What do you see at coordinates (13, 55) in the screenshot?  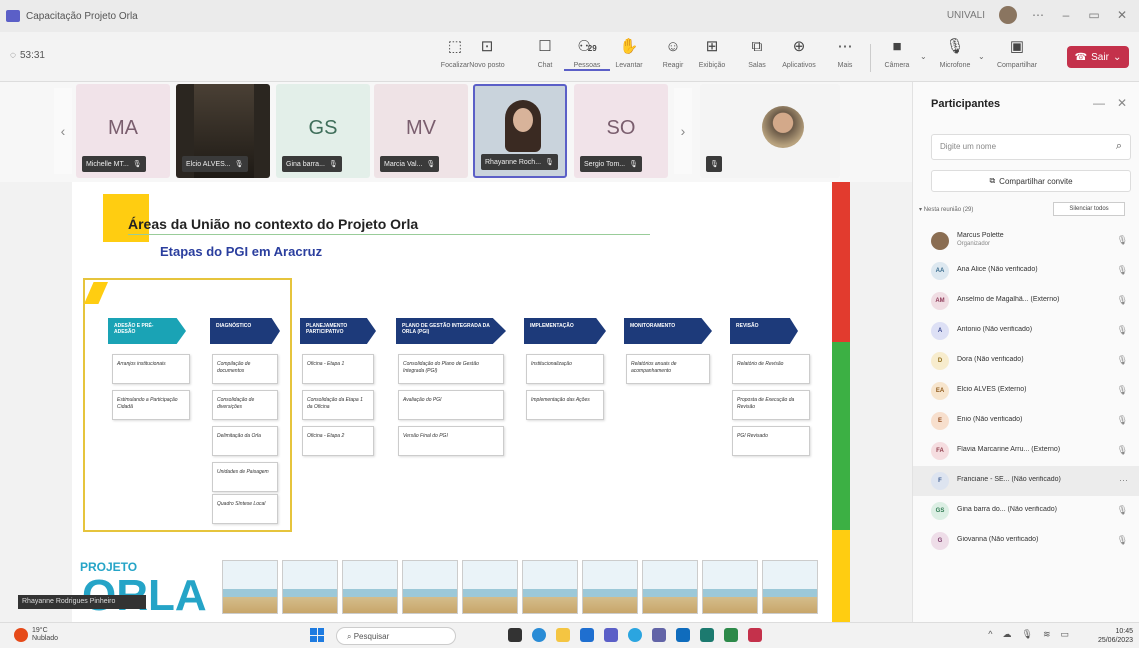 I see `shield-icon: ◌` at bounding box center [13, 55].